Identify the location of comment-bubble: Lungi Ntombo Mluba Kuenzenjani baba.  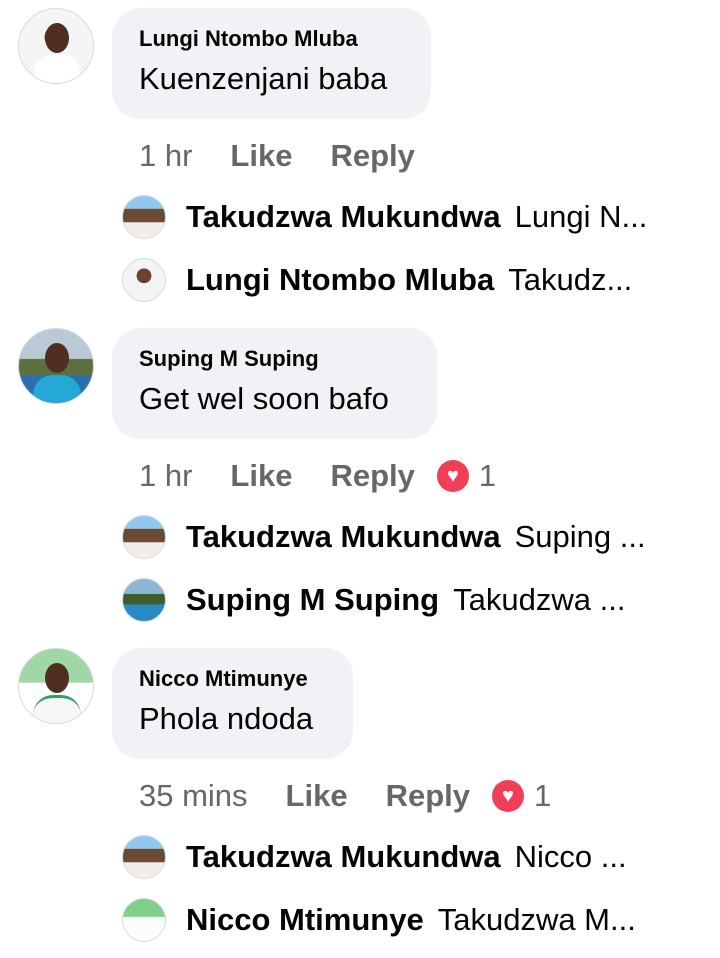
(271, 63).